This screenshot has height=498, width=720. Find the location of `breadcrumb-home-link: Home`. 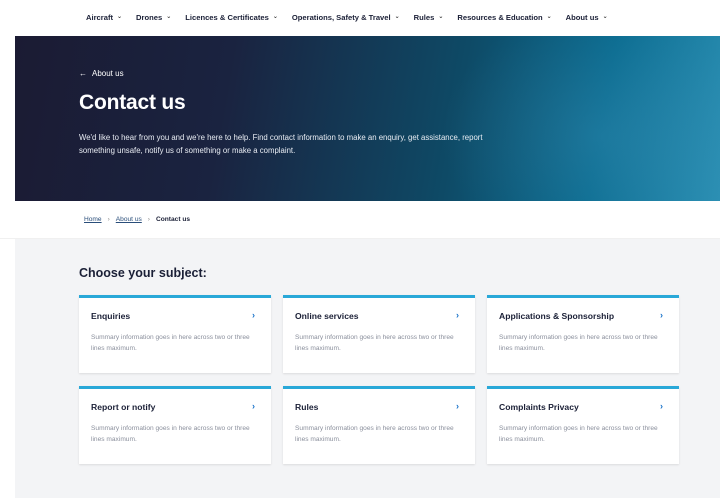

breadcrumb-home-link: Home is located at coordinates (93, 219).